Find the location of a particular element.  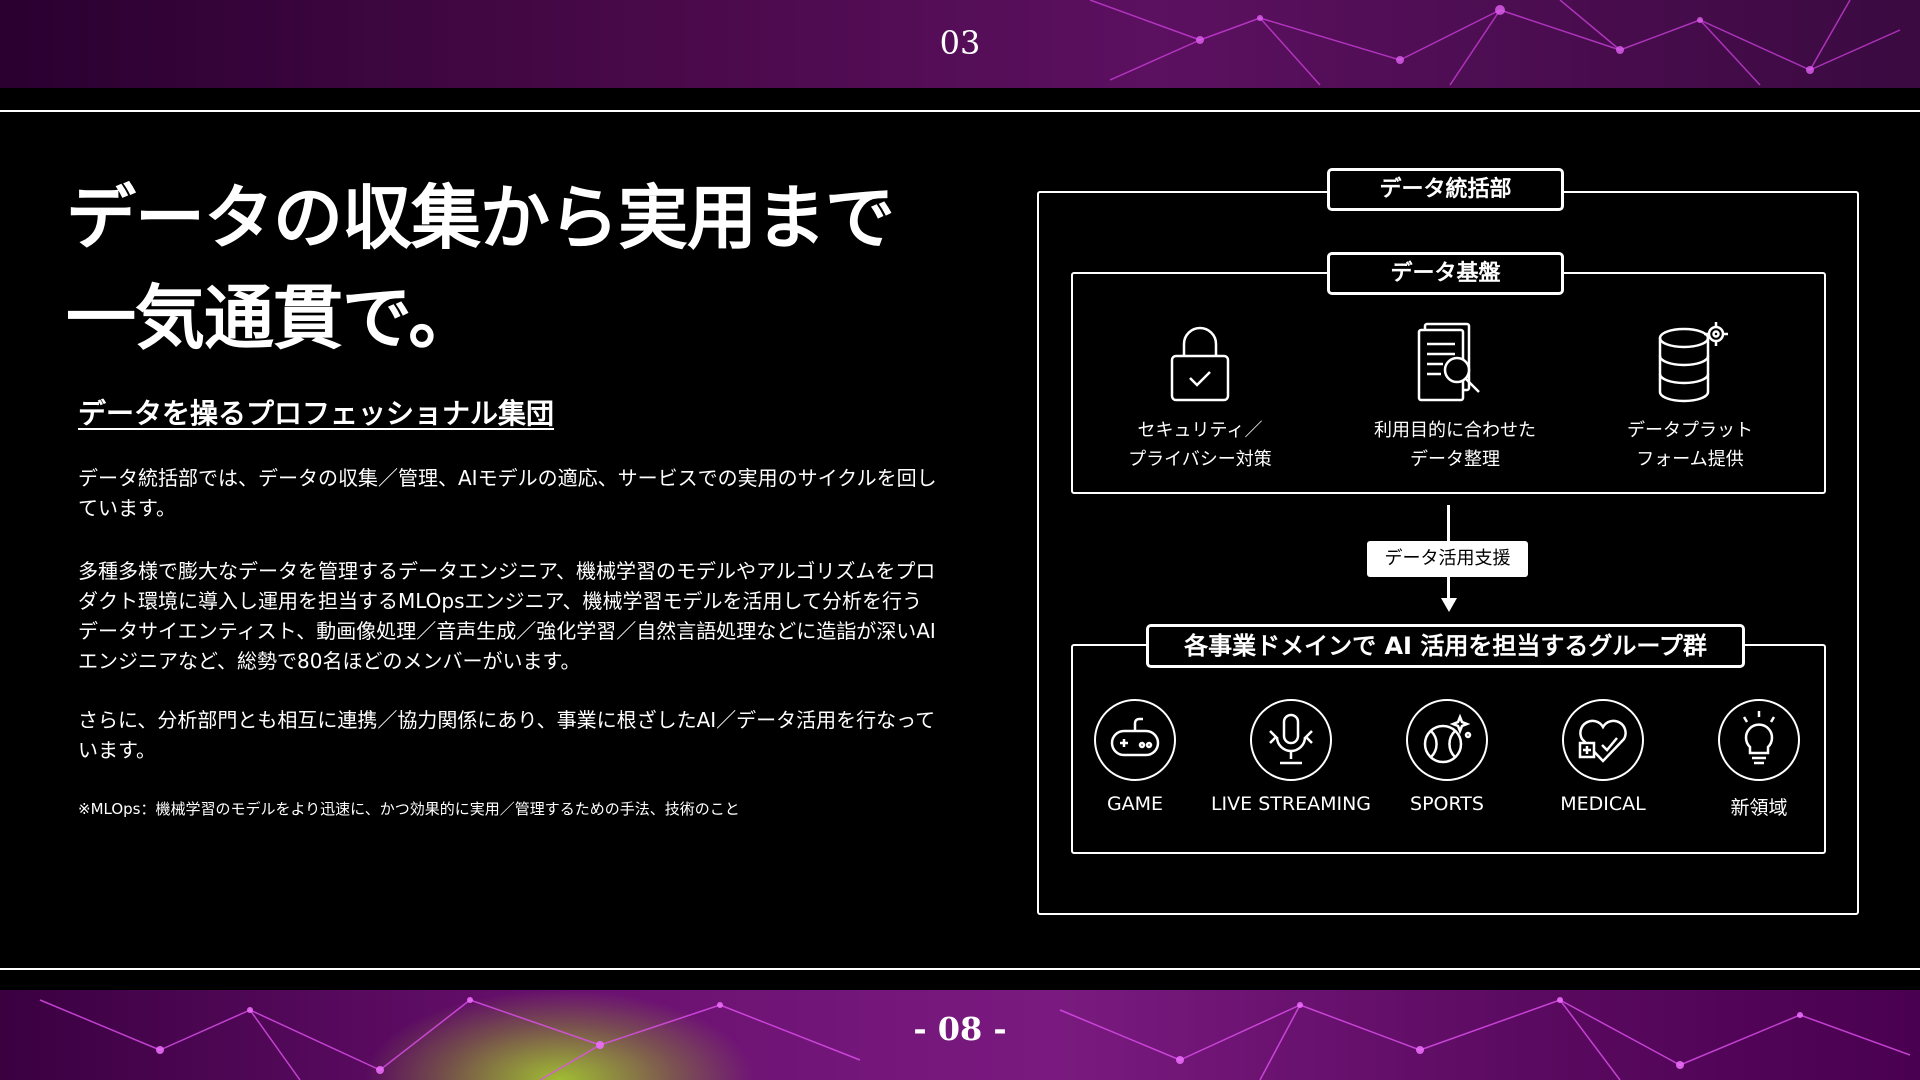

feature-platform: データプラット フォーム提供 is located at coordinates (1690, 445).